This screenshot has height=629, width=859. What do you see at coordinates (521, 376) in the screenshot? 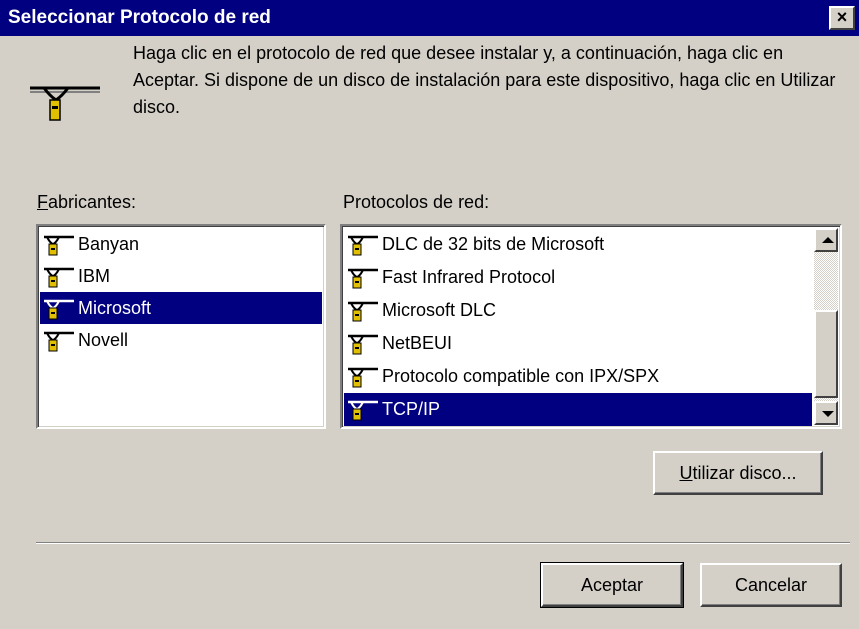
I see `protocol-item-label: Protocolo compatible con IPX/SPX` at bounding box center [521, 376].